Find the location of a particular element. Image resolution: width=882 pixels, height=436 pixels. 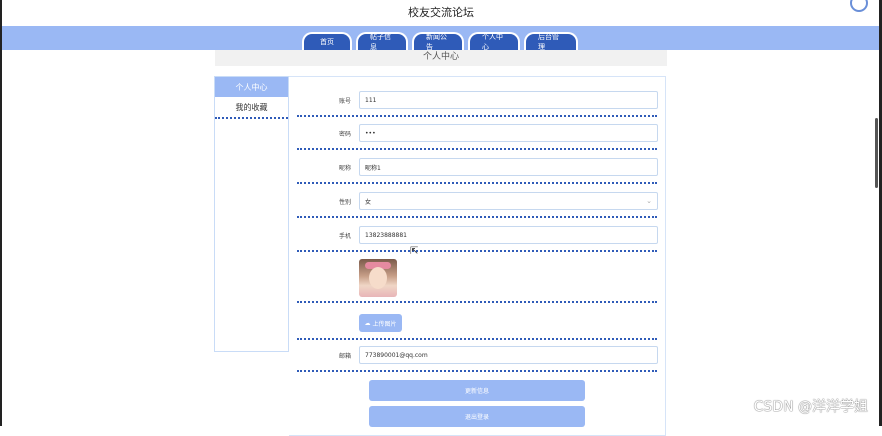

gender-select: 女 ⌄ is located at coordinates (508, 201).